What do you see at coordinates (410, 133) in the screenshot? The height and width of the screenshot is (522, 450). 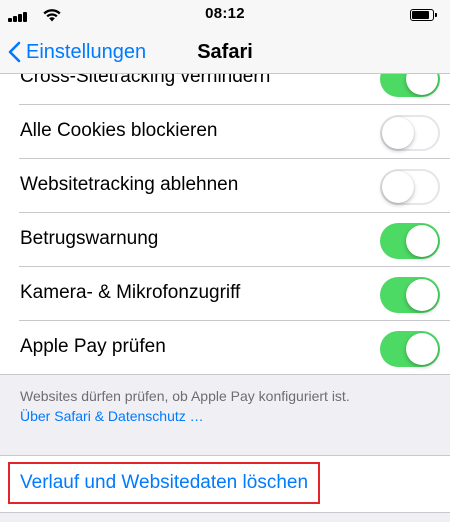 I see `block-cookies-toggle` at bounding box center [410, 133].